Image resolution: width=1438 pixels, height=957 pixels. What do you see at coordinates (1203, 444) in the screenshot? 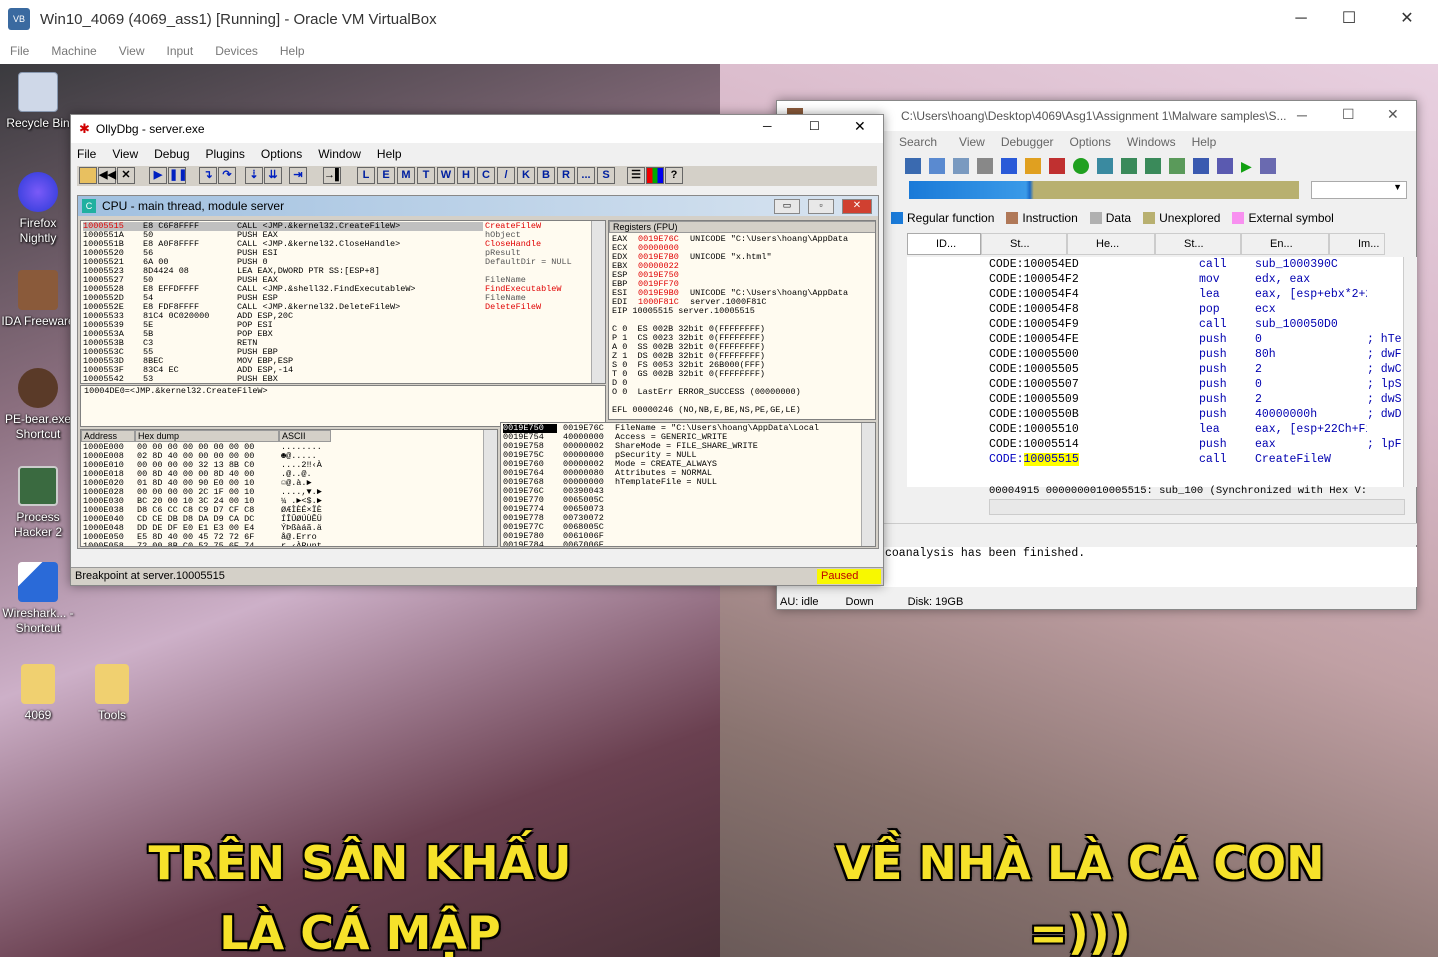
I see `ida-code-row: CODE:10005514 push eax ; lpF` at bounding box center [1203, 444].